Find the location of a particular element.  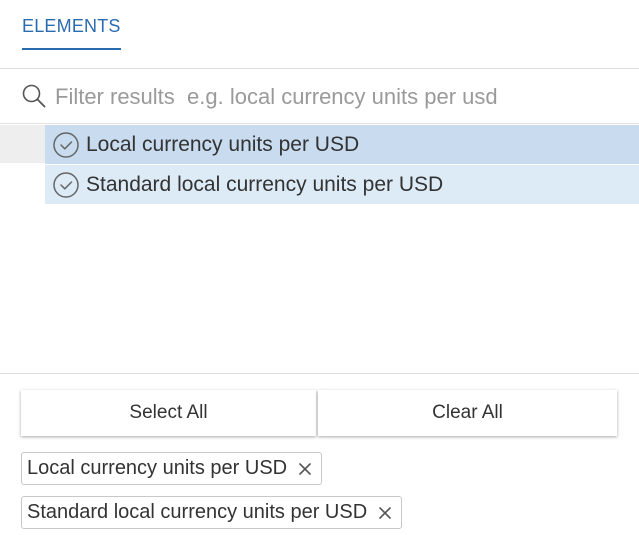

clear-all-button: Clear All is located at coordinates (467, 413).